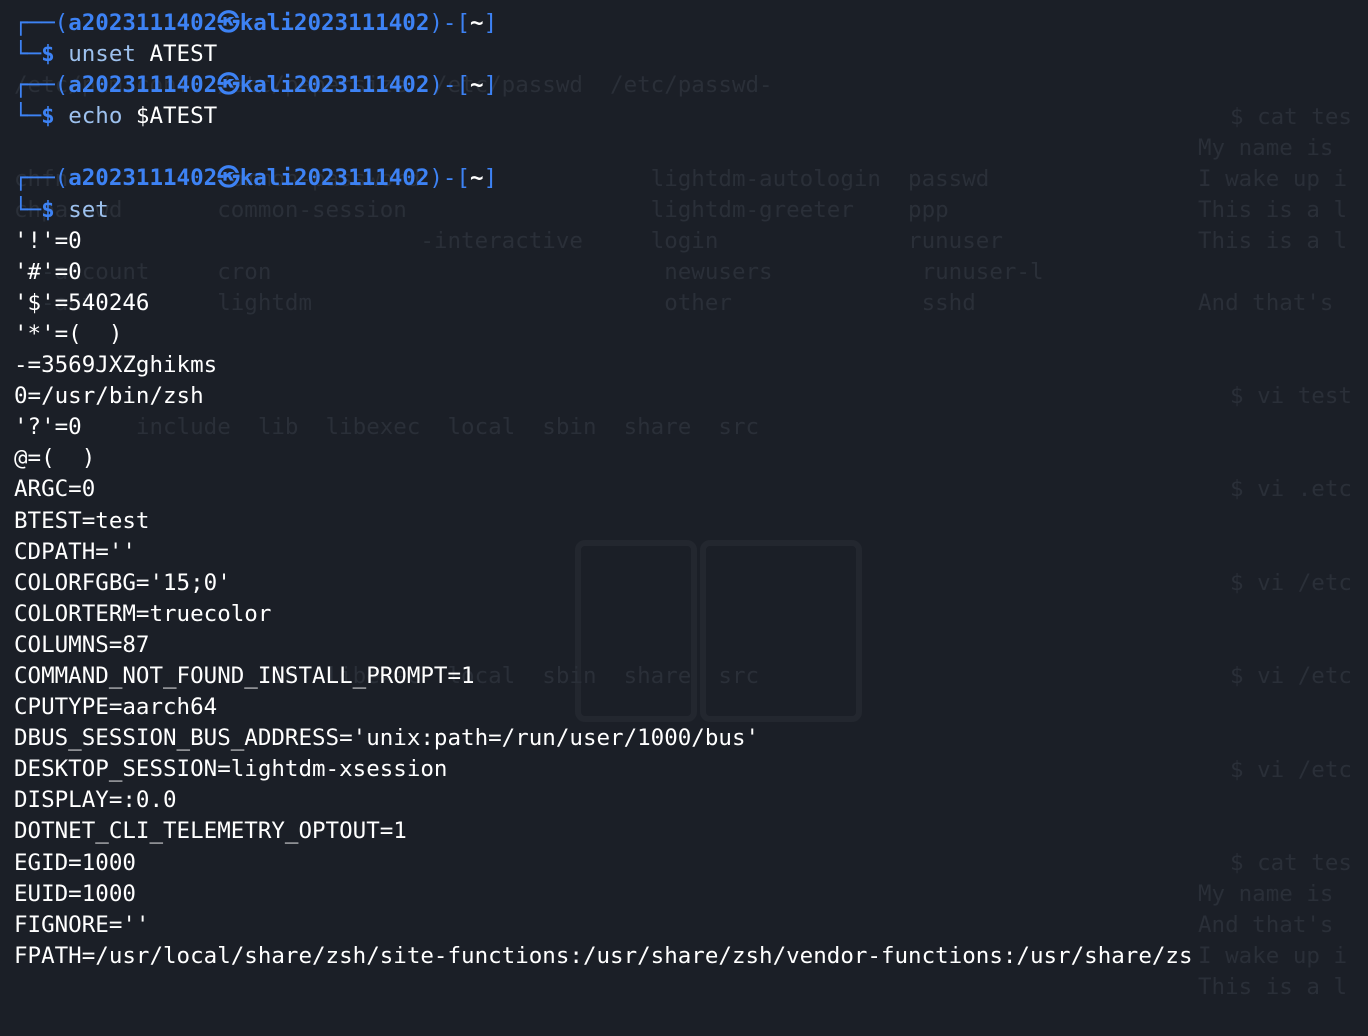  Describe the element at coordinates (116, 707) in the screenshot. I see `output-line: CPUTYPE=aarch64` at that location.